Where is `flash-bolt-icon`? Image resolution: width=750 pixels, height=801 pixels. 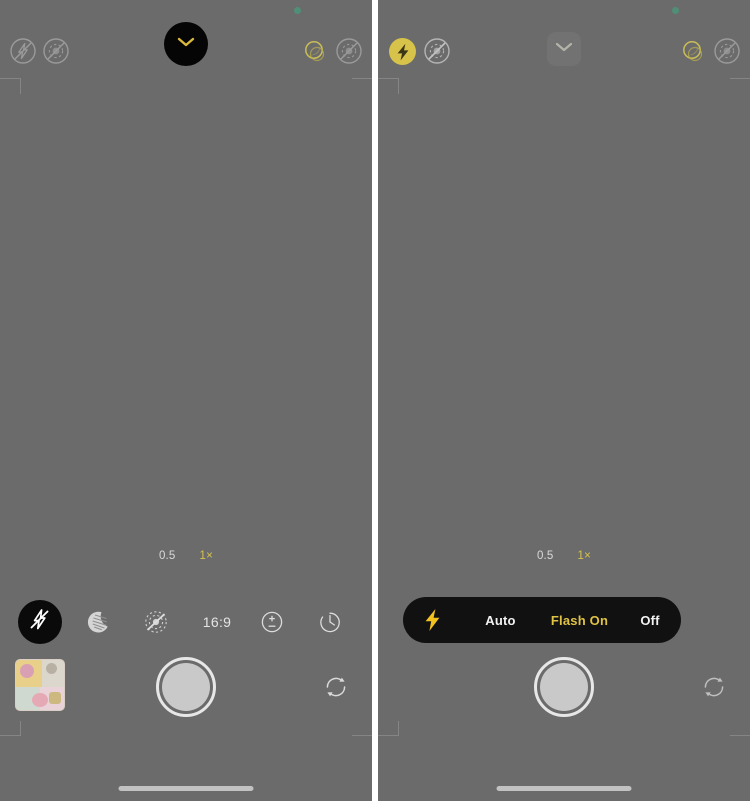
flash-bolt-icon is located at coordinates (432, 620).